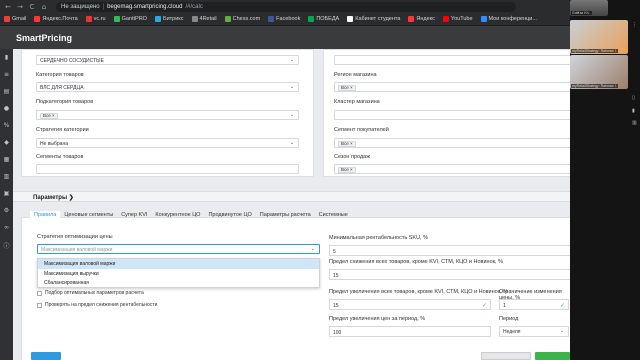 This screenshot has height=360, width=640. I want to click on people-icon: ●, so click(6, 108).